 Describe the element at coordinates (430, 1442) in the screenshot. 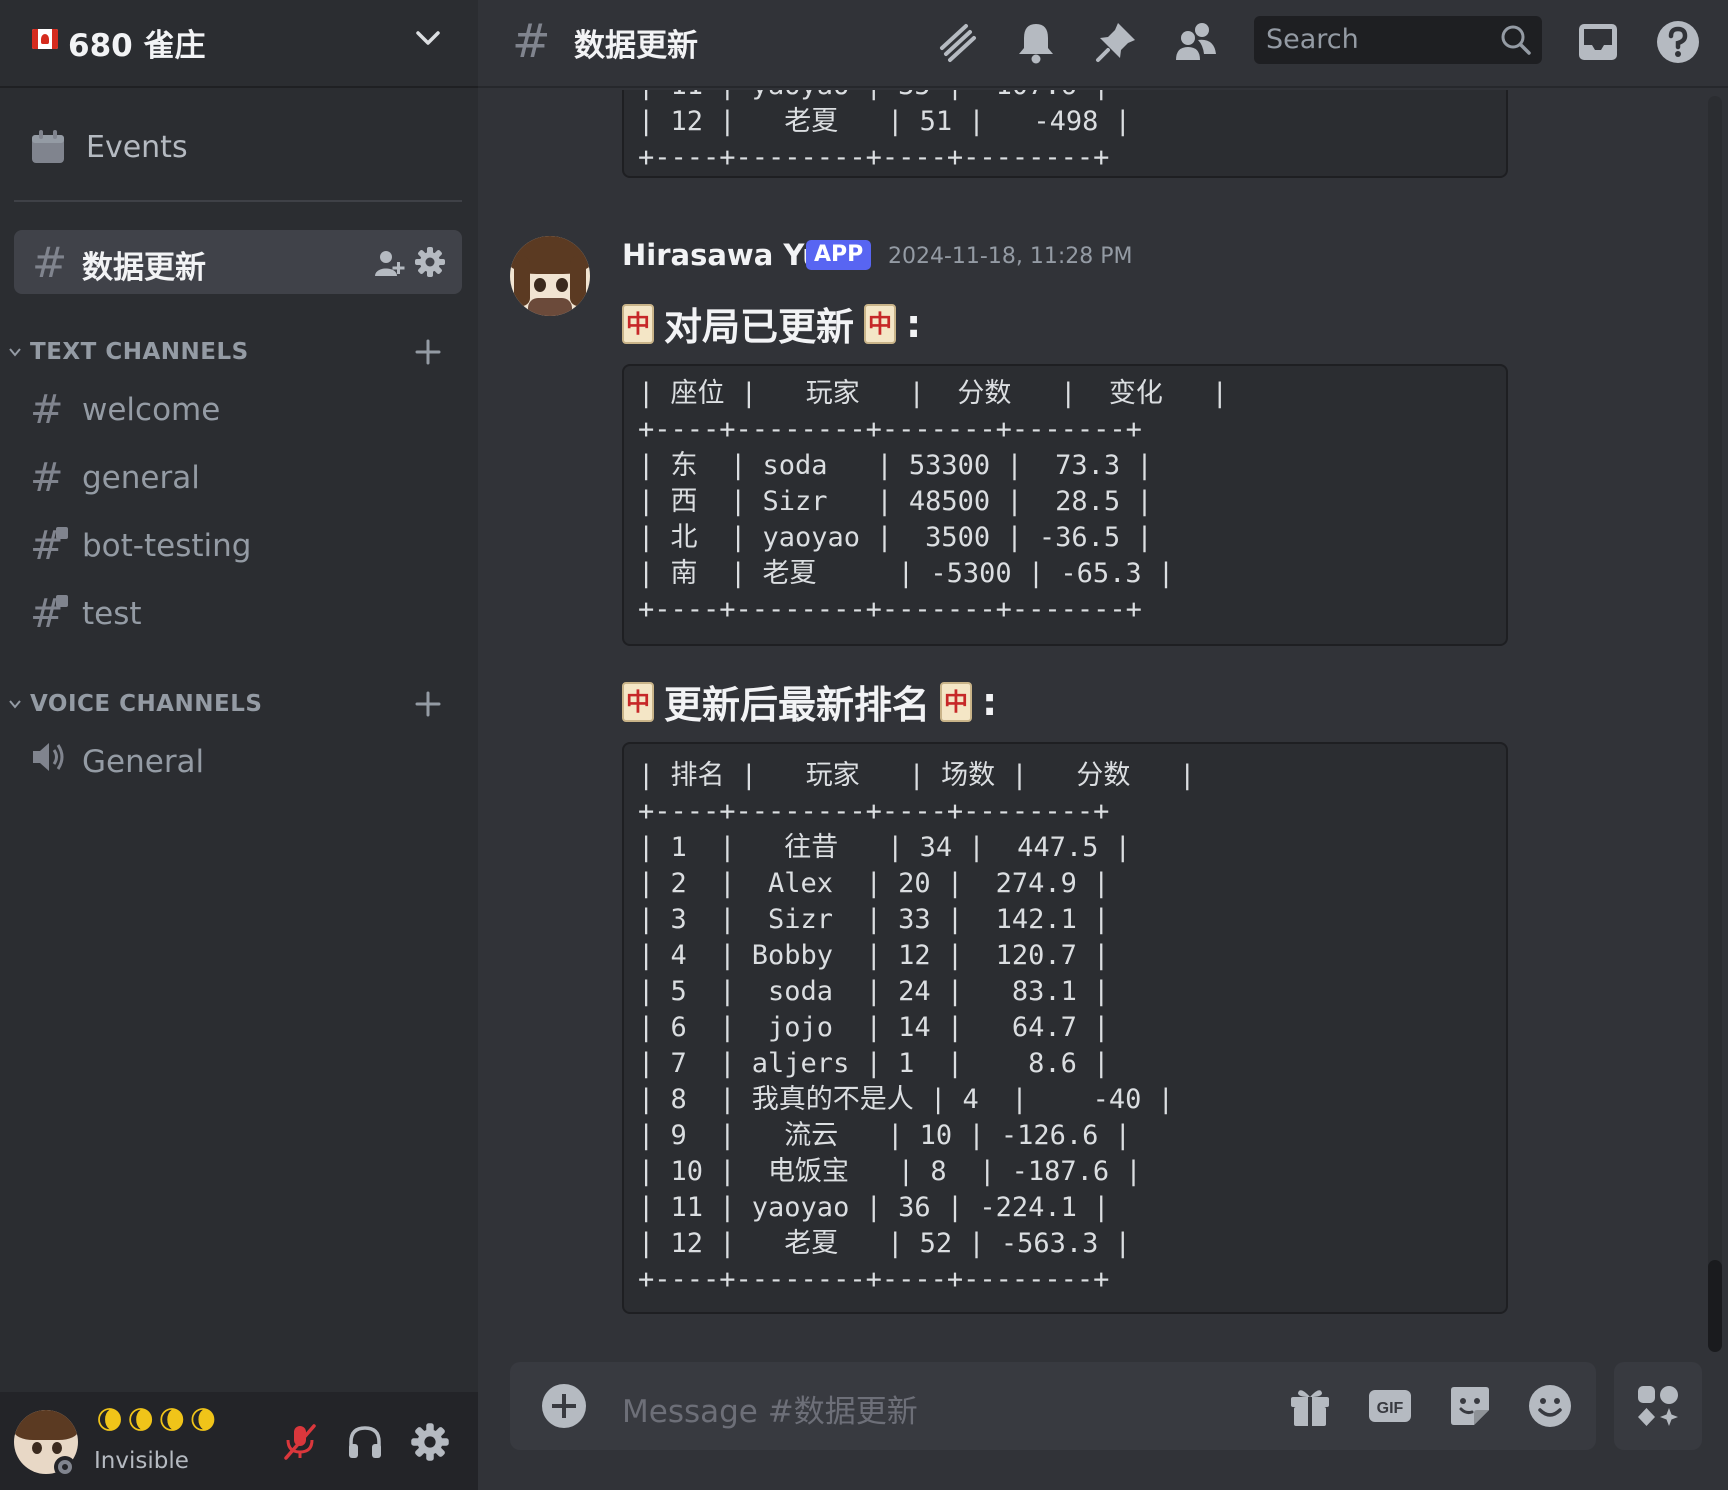

I see `user-settings-gear-icon` at that location.